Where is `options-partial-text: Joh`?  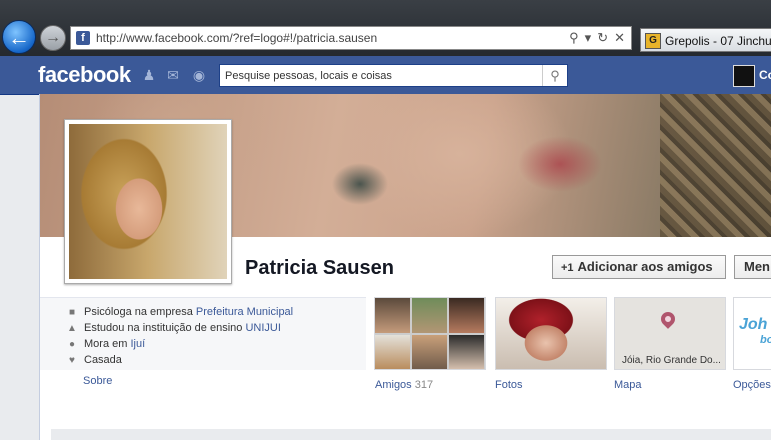
options-partial-text: Joh is located at coordinates (753, 324).